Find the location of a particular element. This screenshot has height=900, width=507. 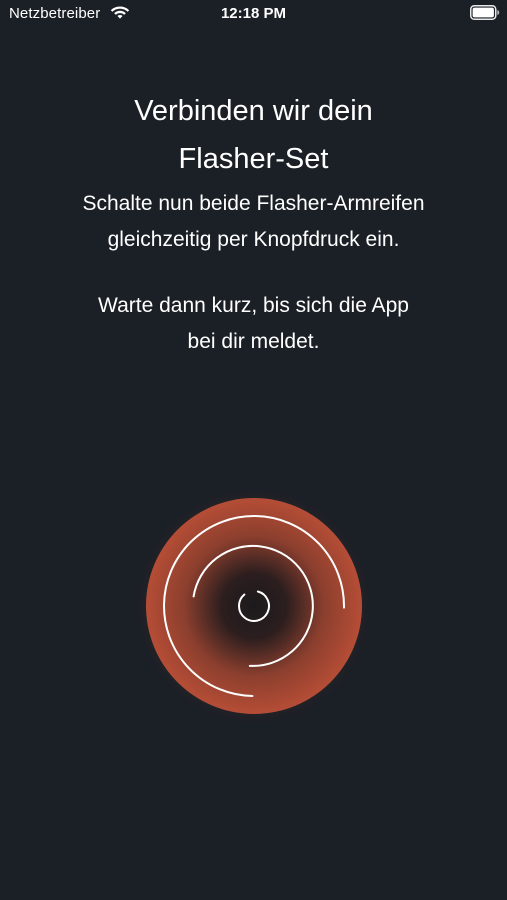

connecting-spinner-icon is located at coordinates (254, 606).